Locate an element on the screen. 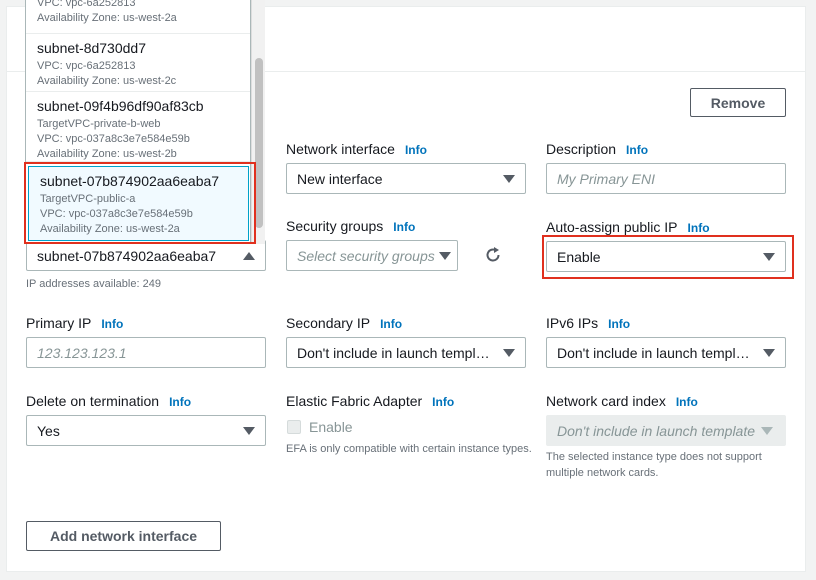  network-card-index-value: Don't include in launch template is located at coordinates (656, 430).